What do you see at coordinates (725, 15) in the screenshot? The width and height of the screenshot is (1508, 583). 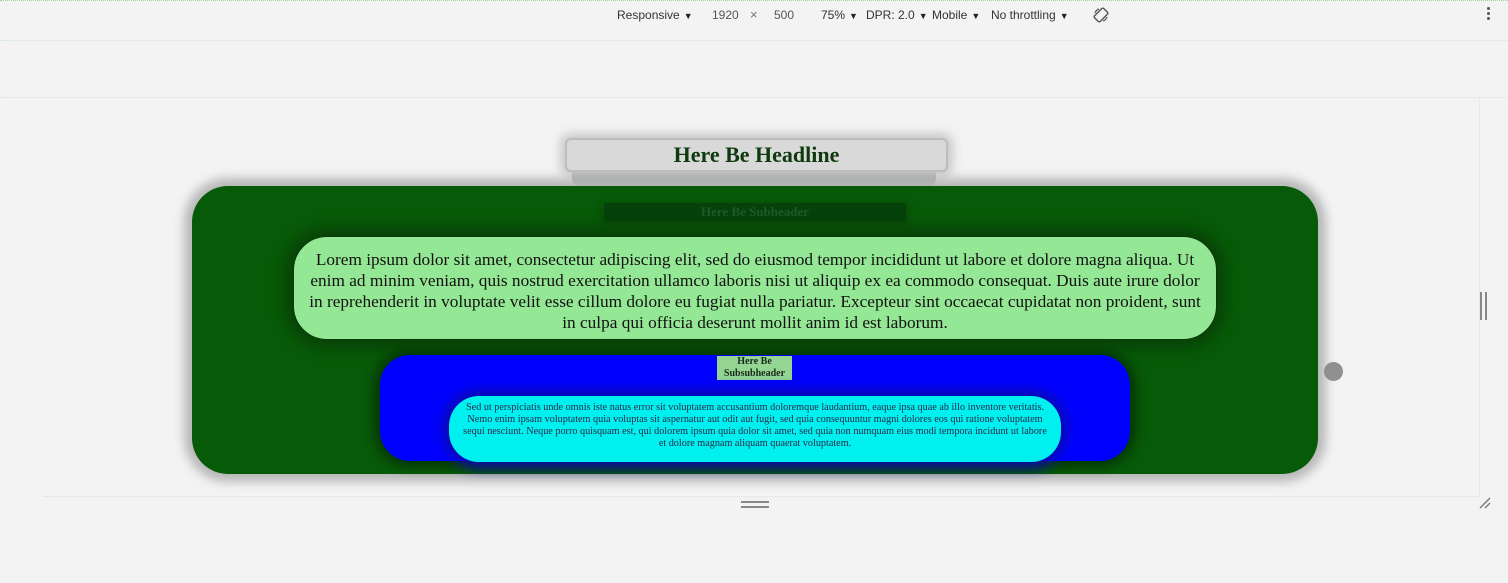 I see `width-input: 1920` at bounding box center [725, 15].